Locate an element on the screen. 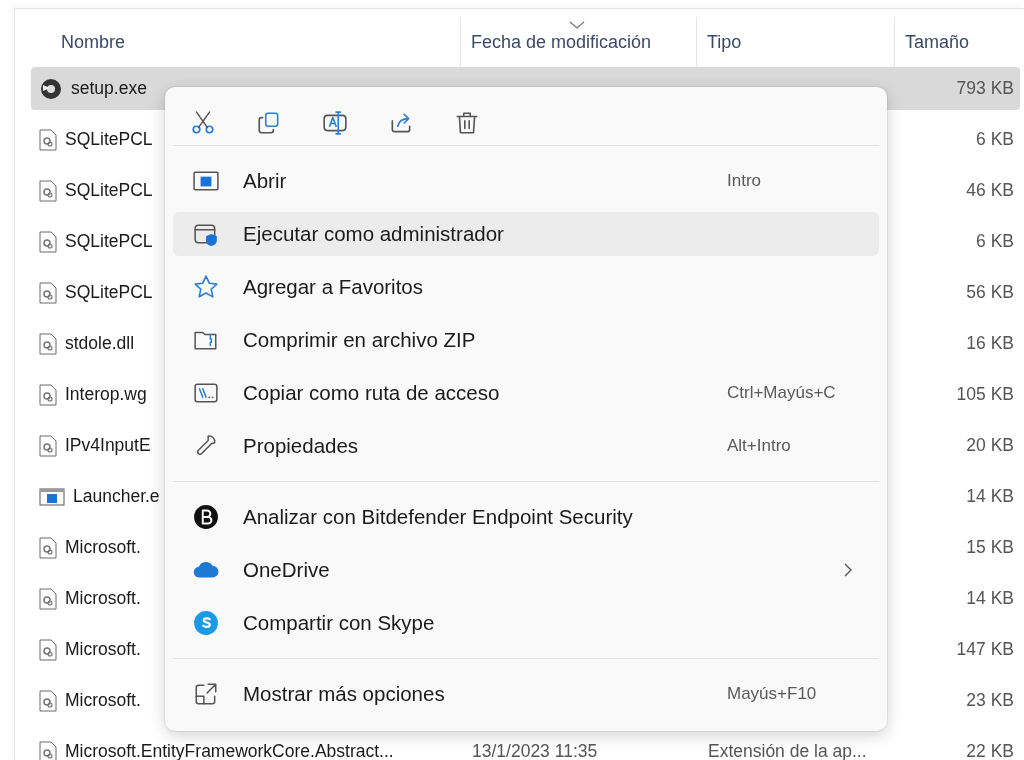 This screenshot has width=1024, height=760. shortcut-text: Intro is located at coordinates (745, 181).